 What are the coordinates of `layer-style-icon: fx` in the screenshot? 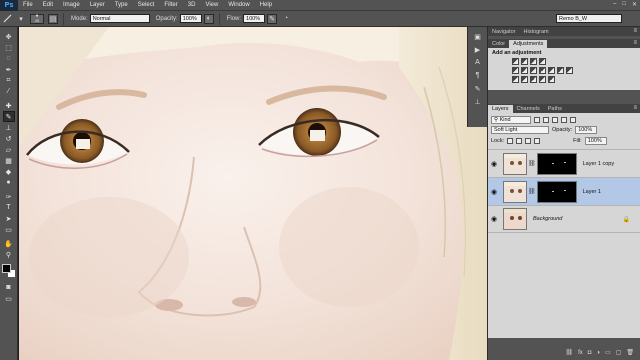 It's located at (580, 353).